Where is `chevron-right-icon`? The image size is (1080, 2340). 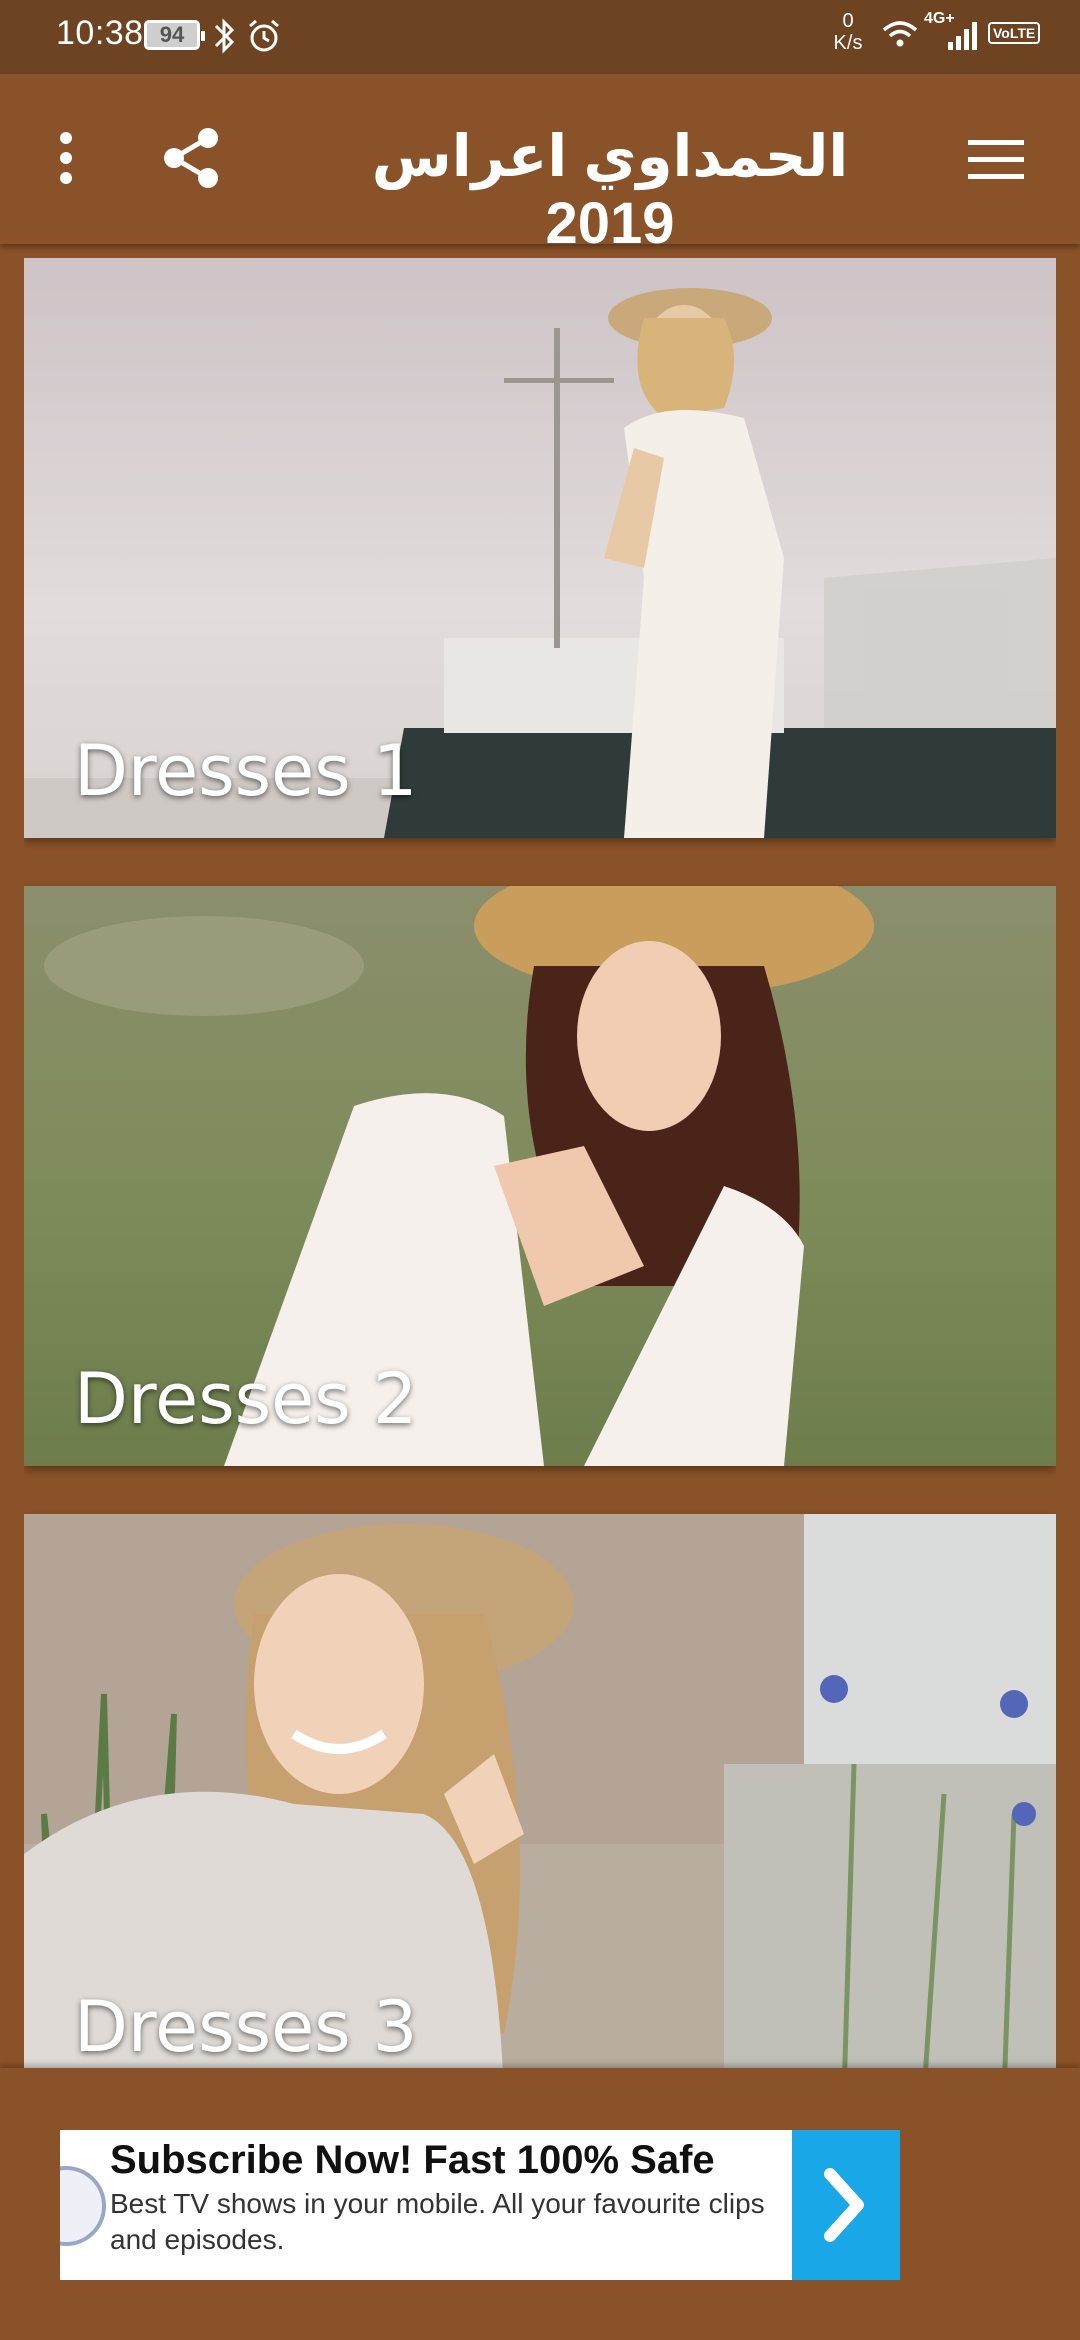 chevron-right-icon is located at coordinates (844, 2205).